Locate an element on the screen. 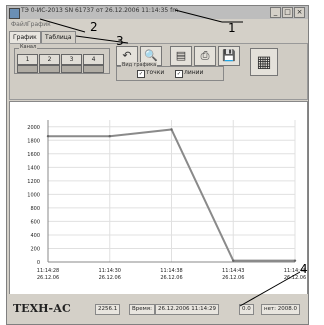  y-tick-label: 0 is located at coordinates (38, 263).